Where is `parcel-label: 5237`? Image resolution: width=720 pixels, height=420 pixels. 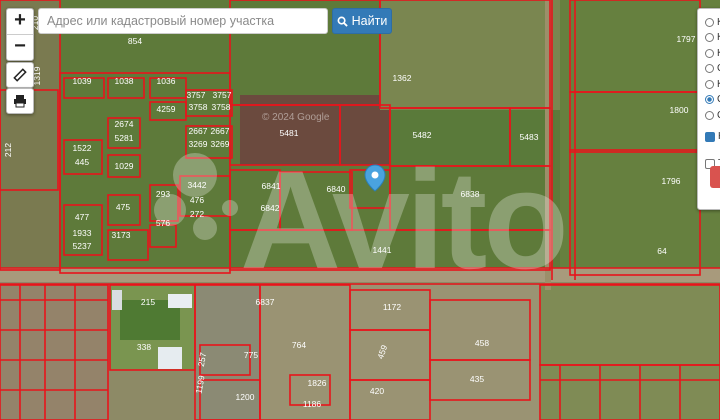
parcel-label: 5237 is located at coordinates (82, 246).